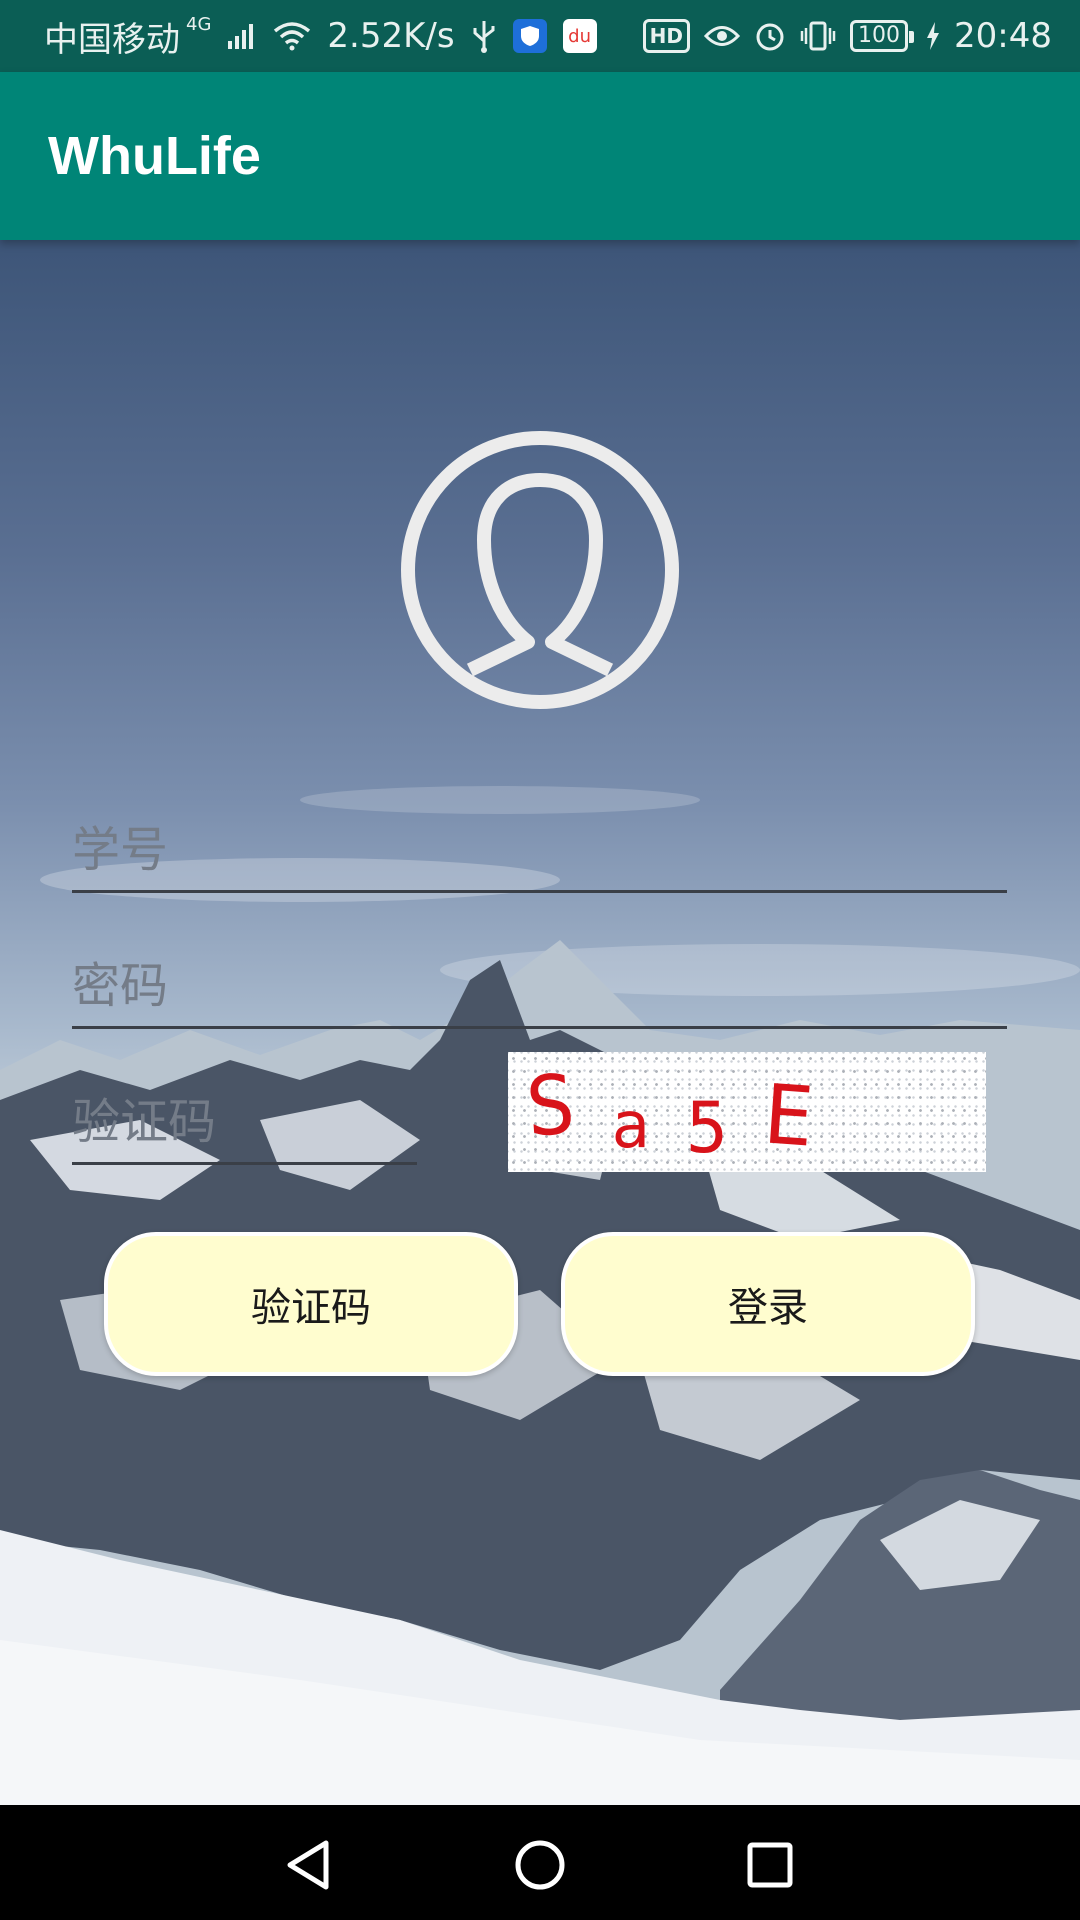  I want to click on captcha-char: S, so click(550, 1106).